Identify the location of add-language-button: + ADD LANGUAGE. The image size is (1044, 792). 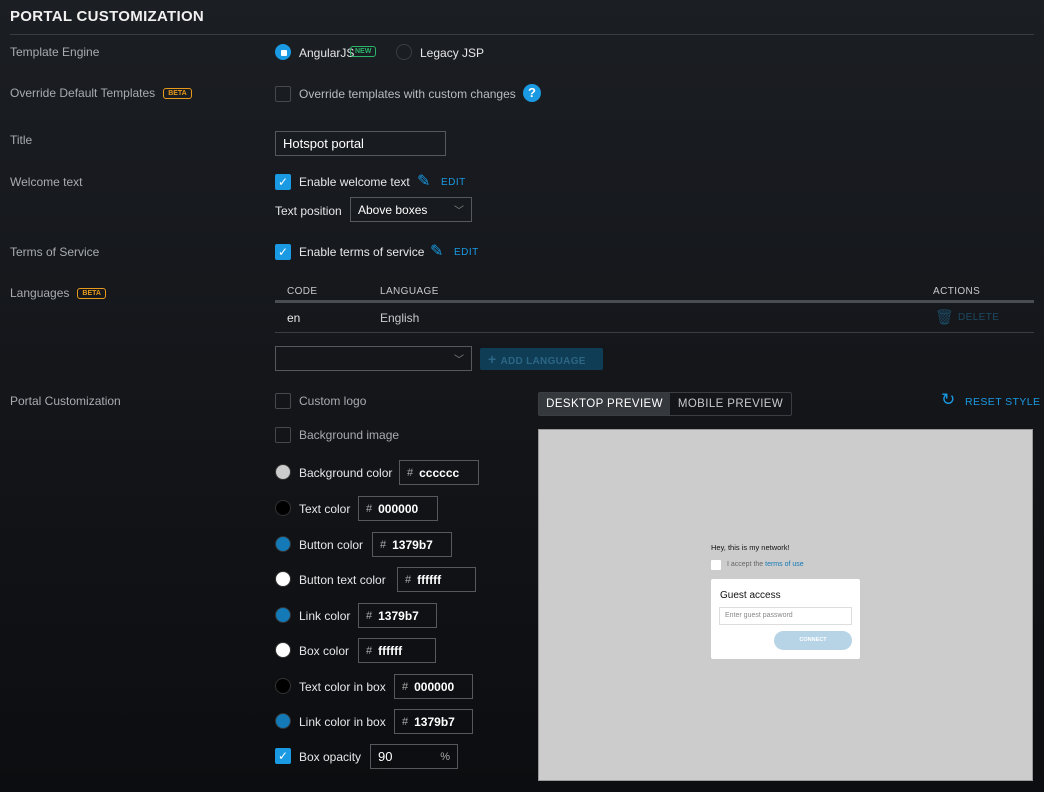
(541, 359).